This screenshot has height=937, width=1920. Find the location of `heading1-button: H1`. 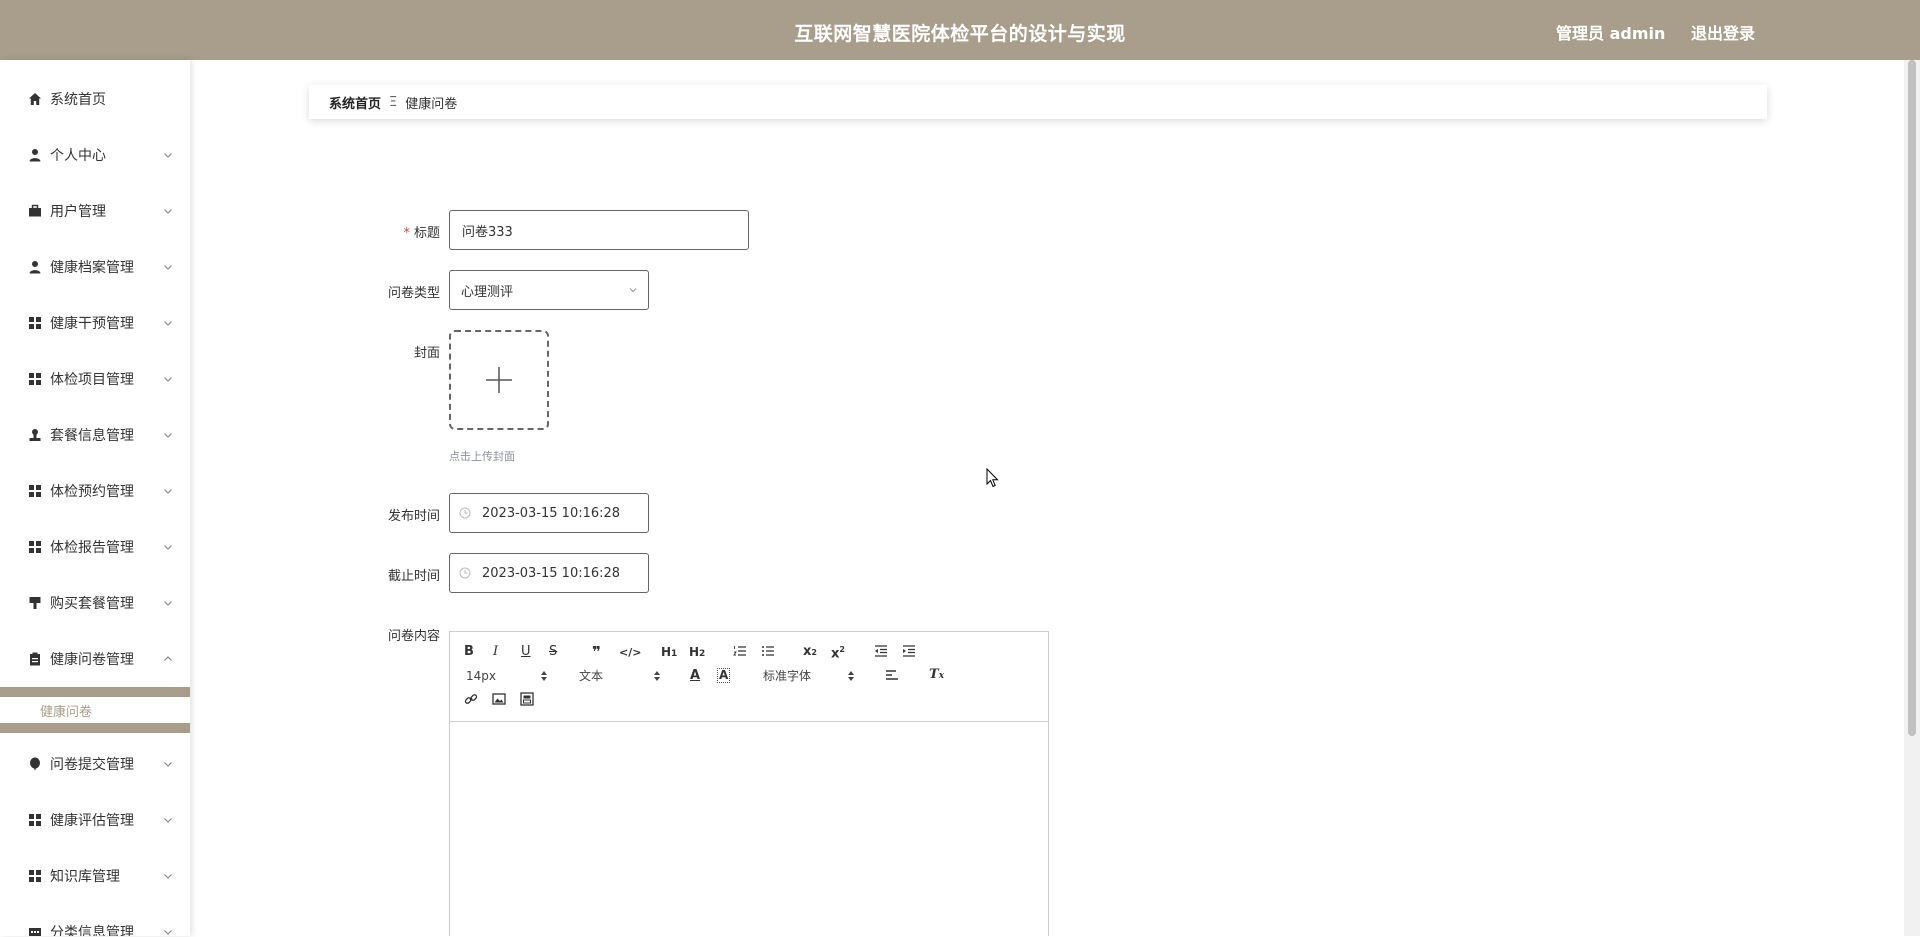

heading1-button: H1 is located at coordinates (669, 653).